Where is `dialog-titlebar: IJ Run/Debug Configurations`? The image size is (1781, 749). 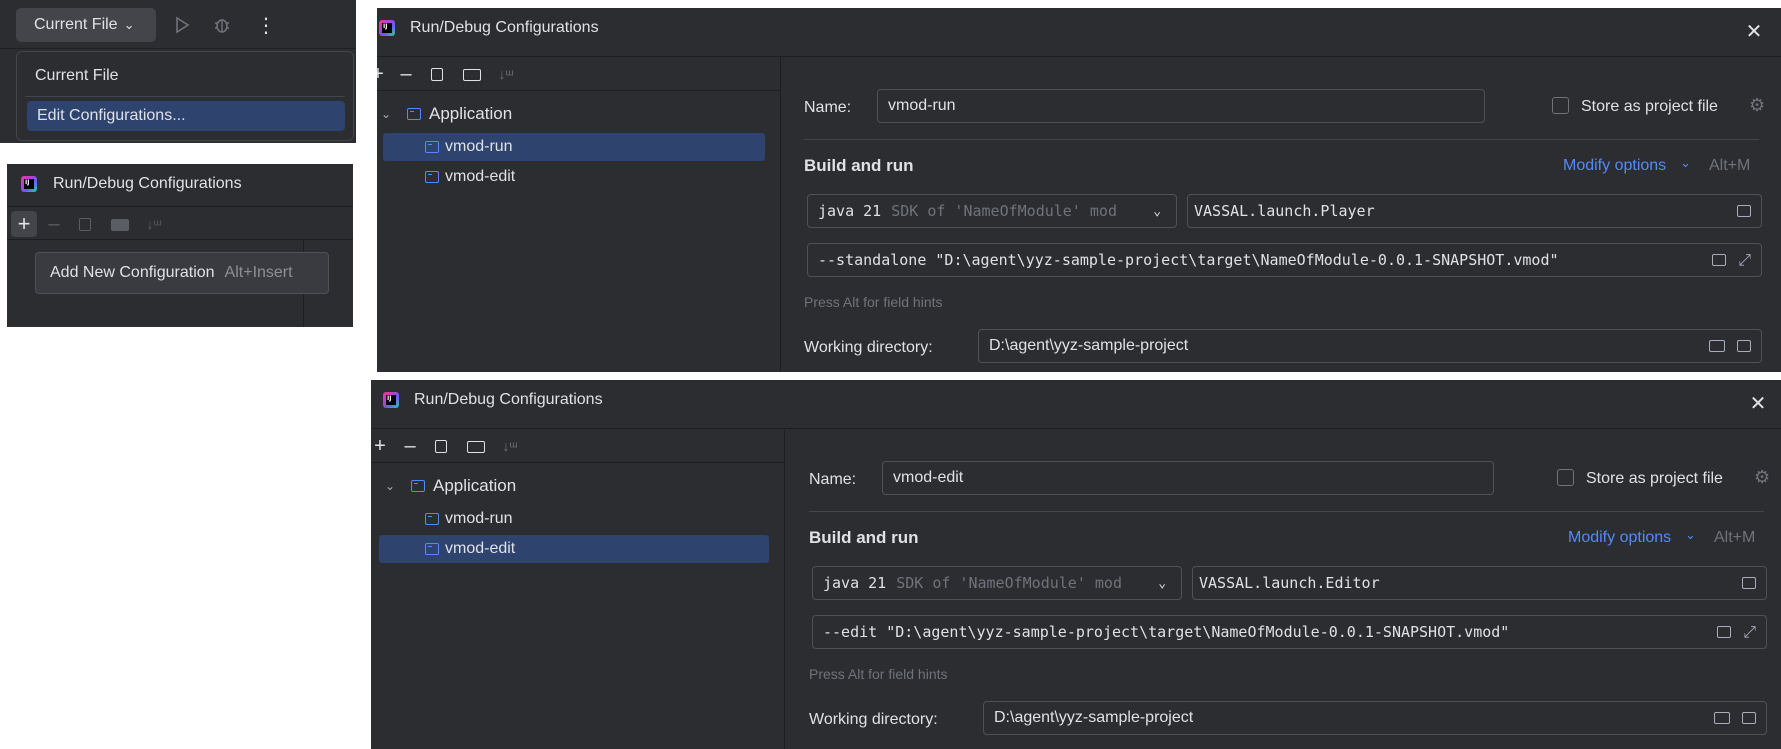
dialog-titlebar: IJ Run/Debug Configurations is located at coordinates (1076, 400).